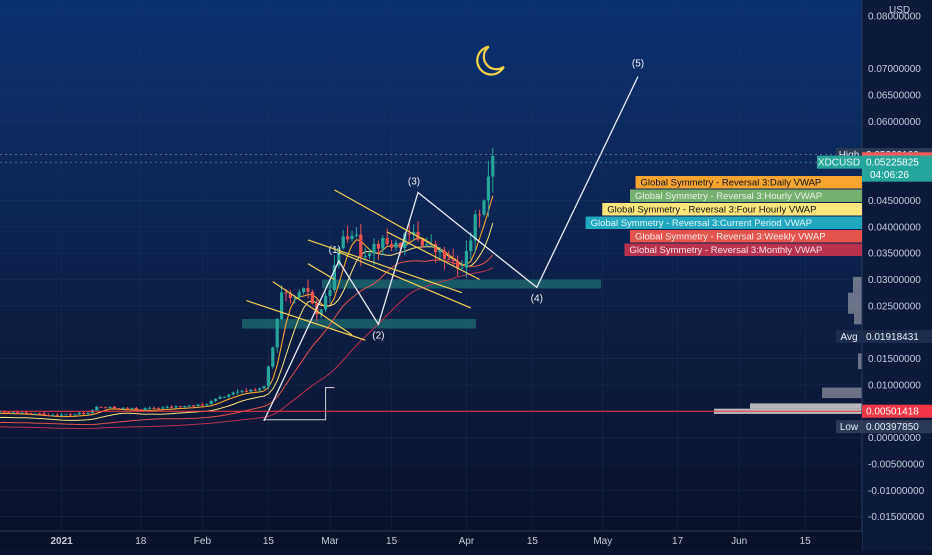  What do you see at coordinates (892, 427) in the screenshot?
I see `low-tag-value: 0.00397850` at bounding box center [892, 427].